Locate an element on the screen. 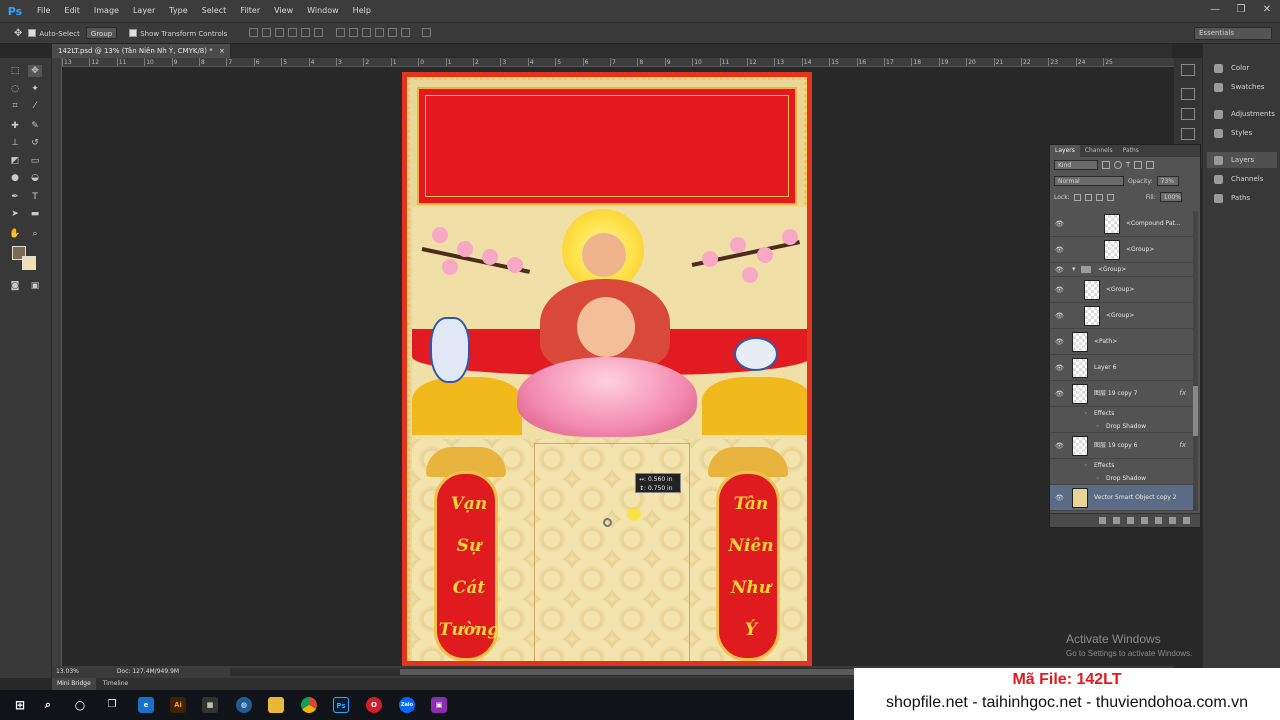 The image size is (1280, 720). crop-tool-icon: ⌗ is located at coordinates (15, 106).